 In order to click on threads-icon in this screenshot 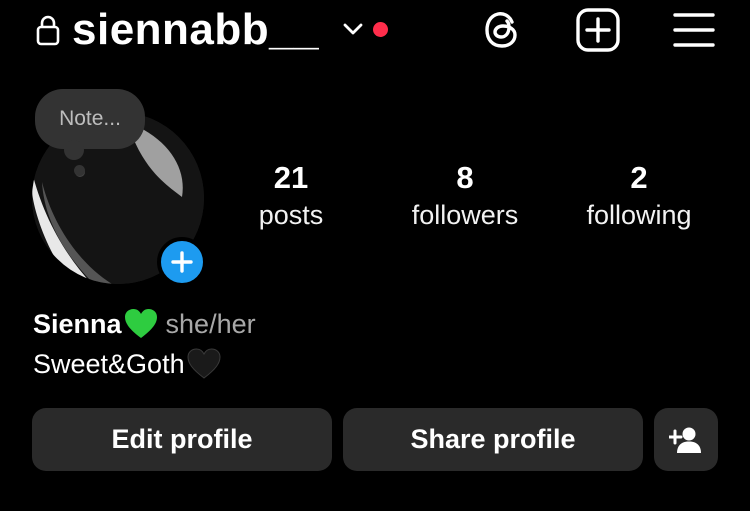, I will do `click(501, 30)`.